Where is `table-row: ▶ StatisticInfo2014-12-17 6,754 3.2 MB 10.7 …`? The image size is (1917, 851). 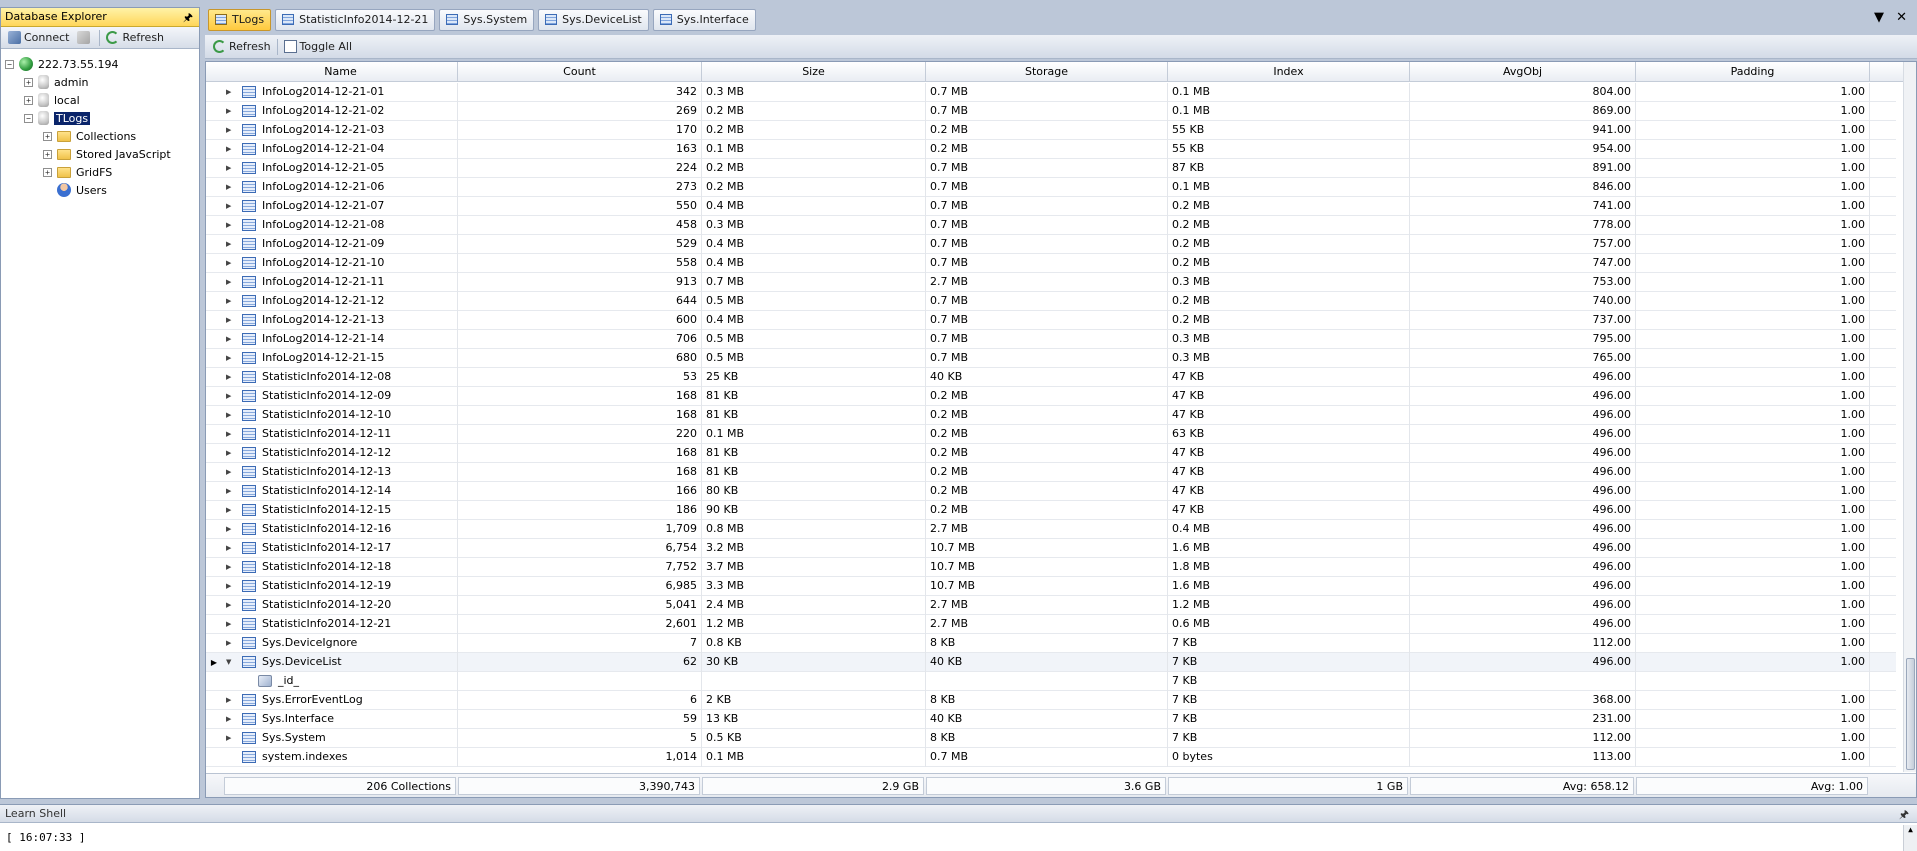 table-row: ▶ StatisticInfo2014-12-17 6,754 3.2 MB 10.7 … is located at coordinates (1051, 548).